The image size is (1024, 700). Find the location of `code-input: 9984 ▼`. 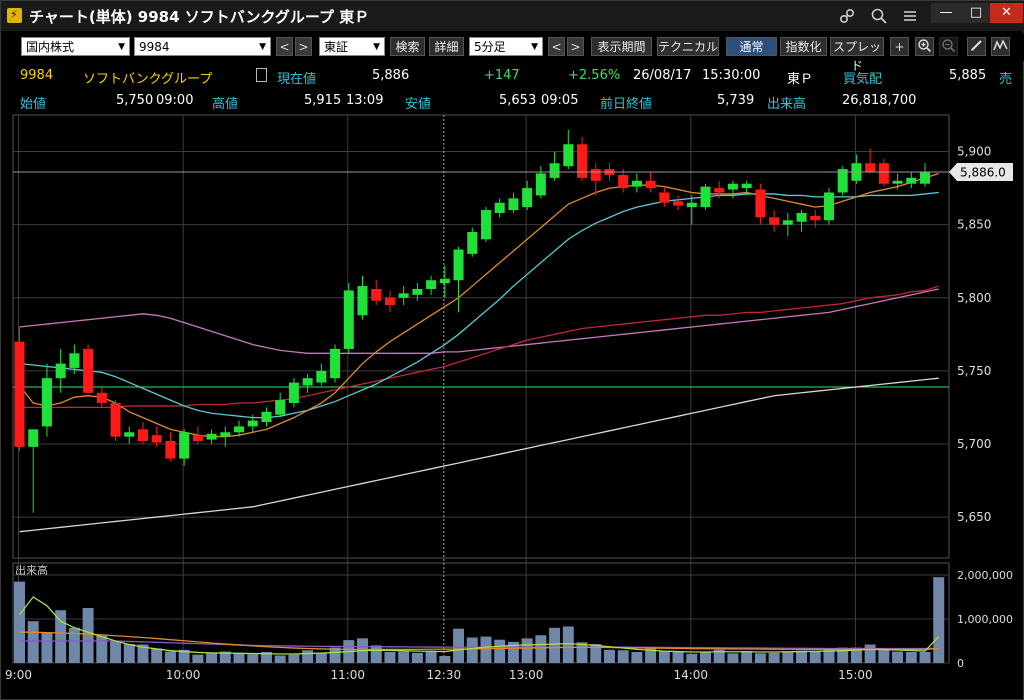

code-input: 9984 ▼ is located at coordinates (202, 46).